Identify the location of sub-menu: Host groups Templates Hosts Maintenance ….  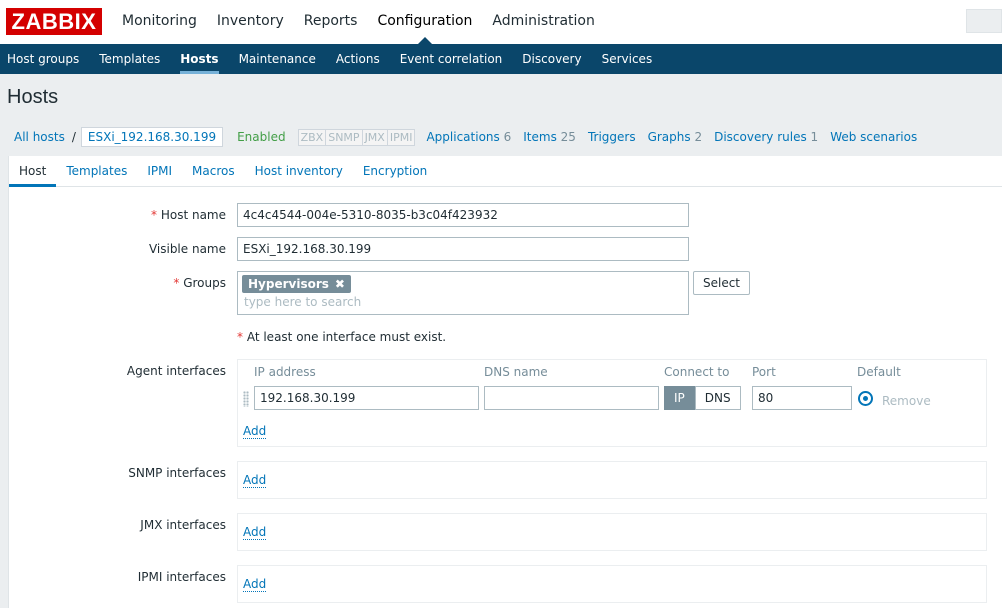
(501, 59).